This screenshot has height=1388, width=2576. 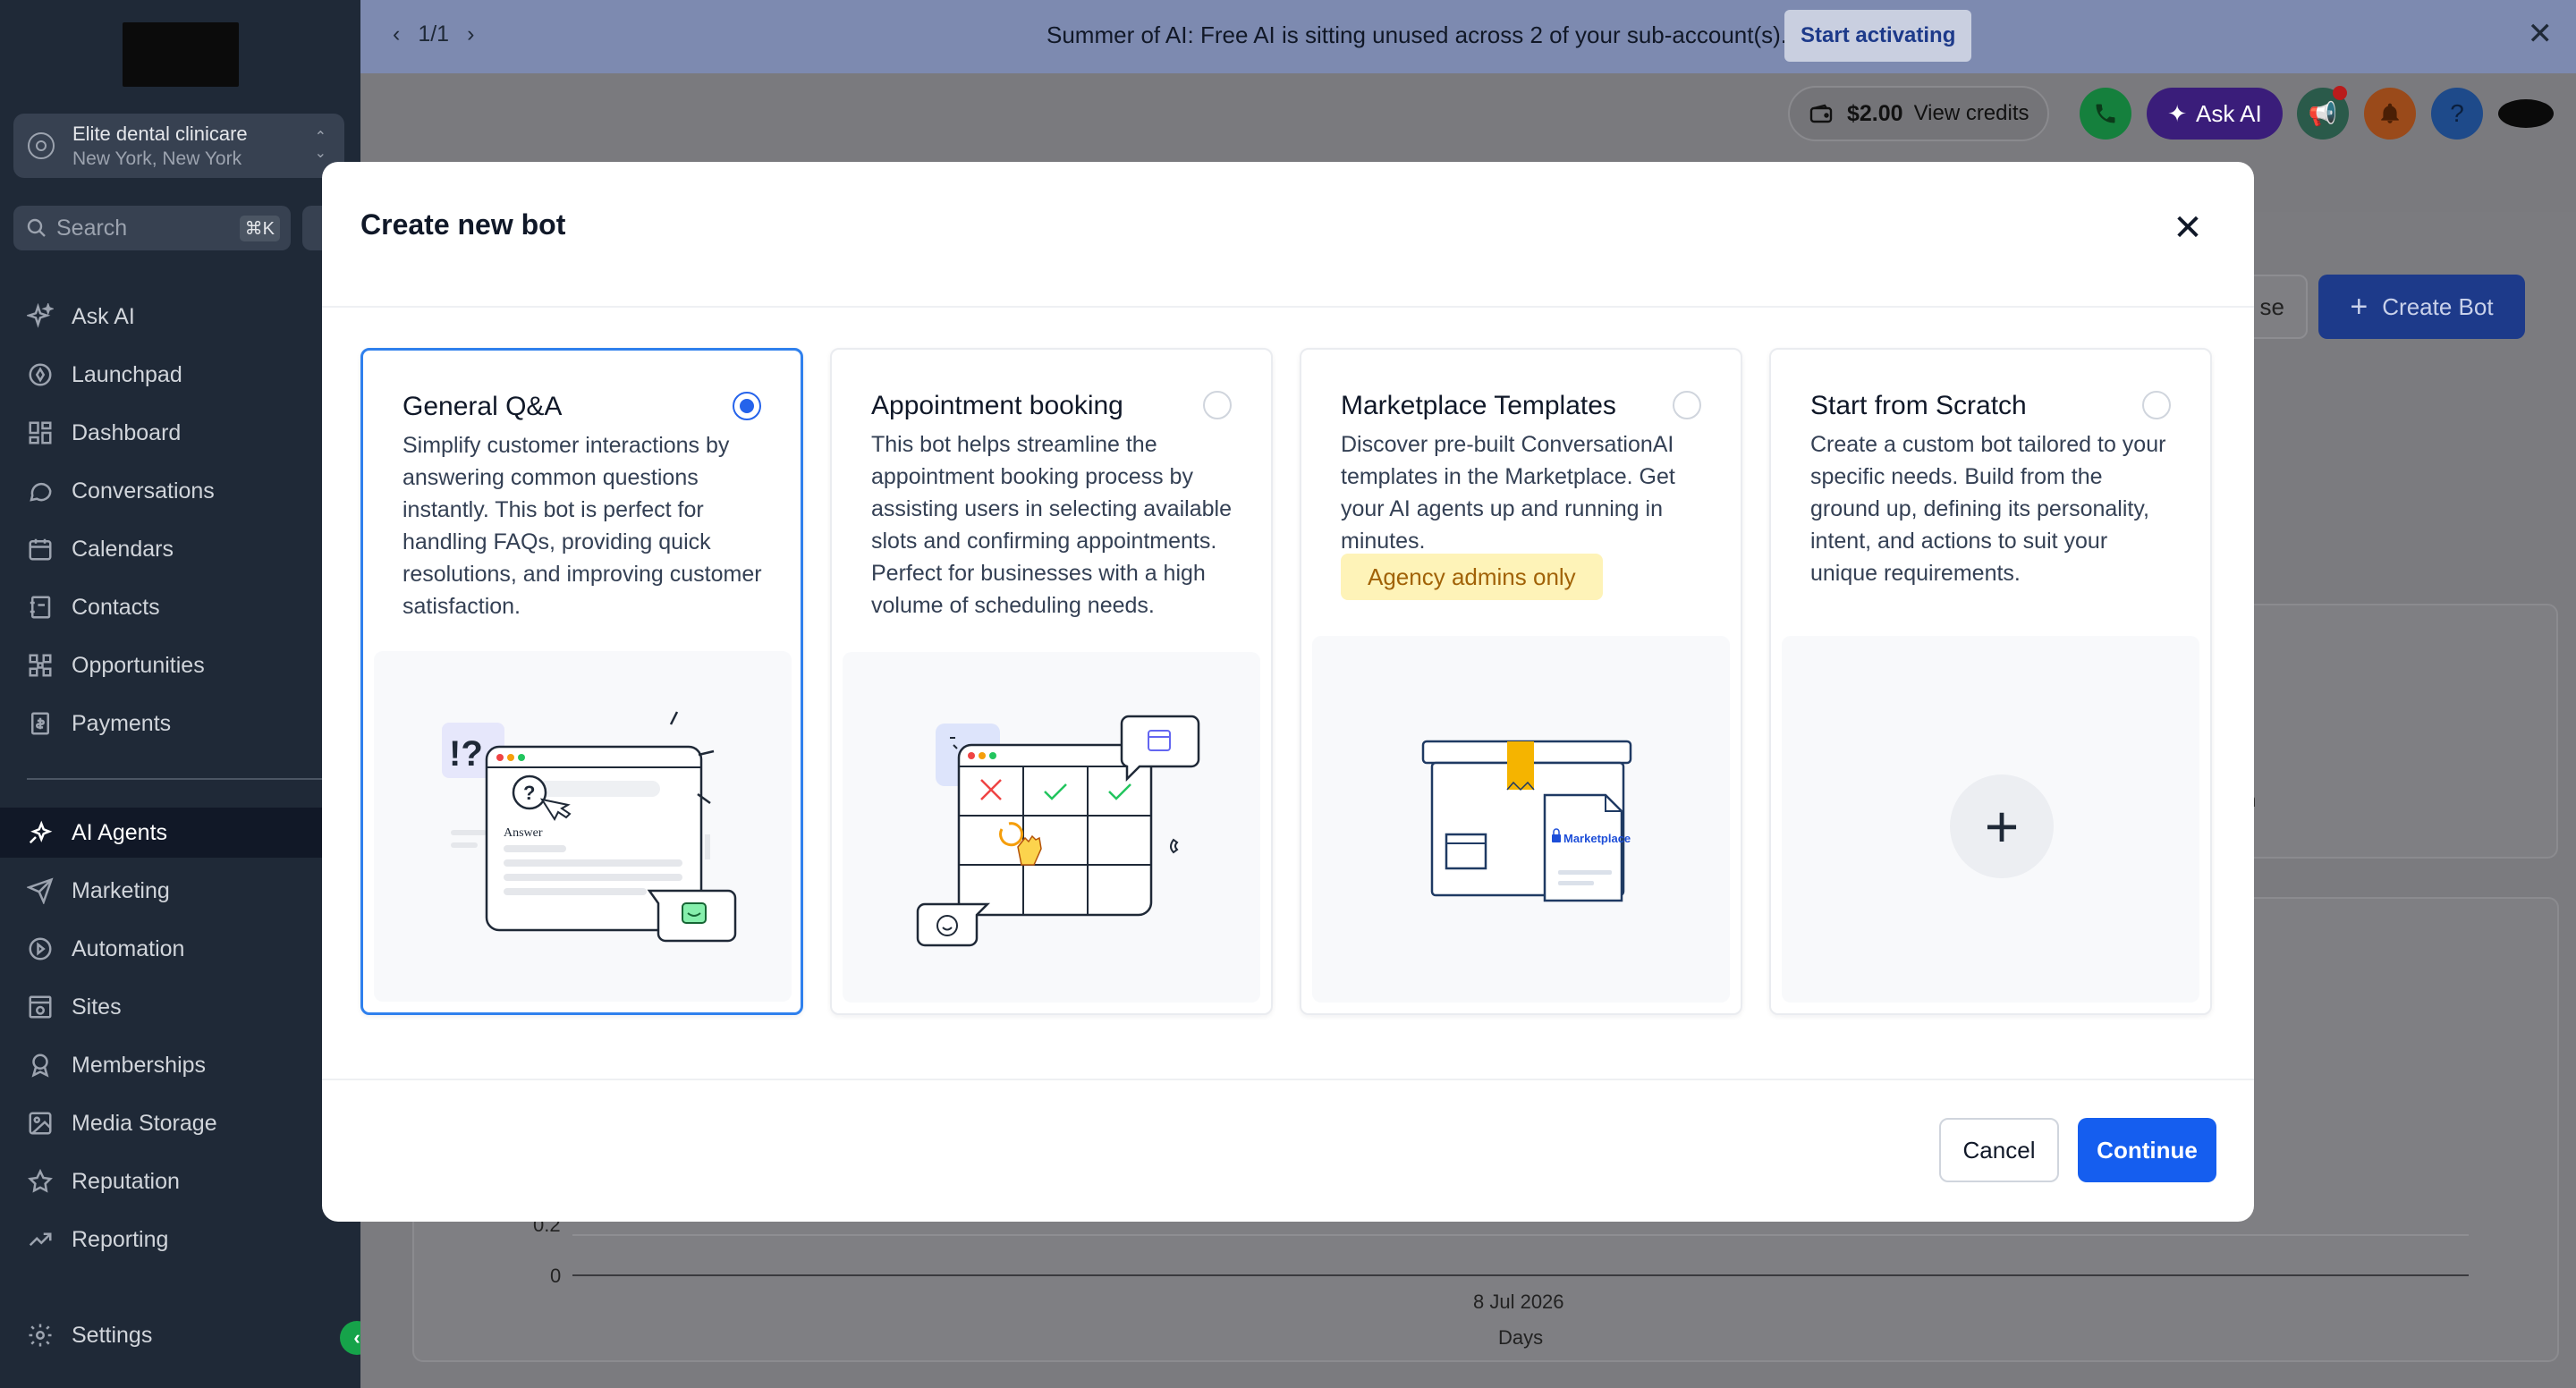 What do you see at coordinates (482, 407) in the screenshot?
I see `option-title: General Q&A` at bounding box center [482, 407].